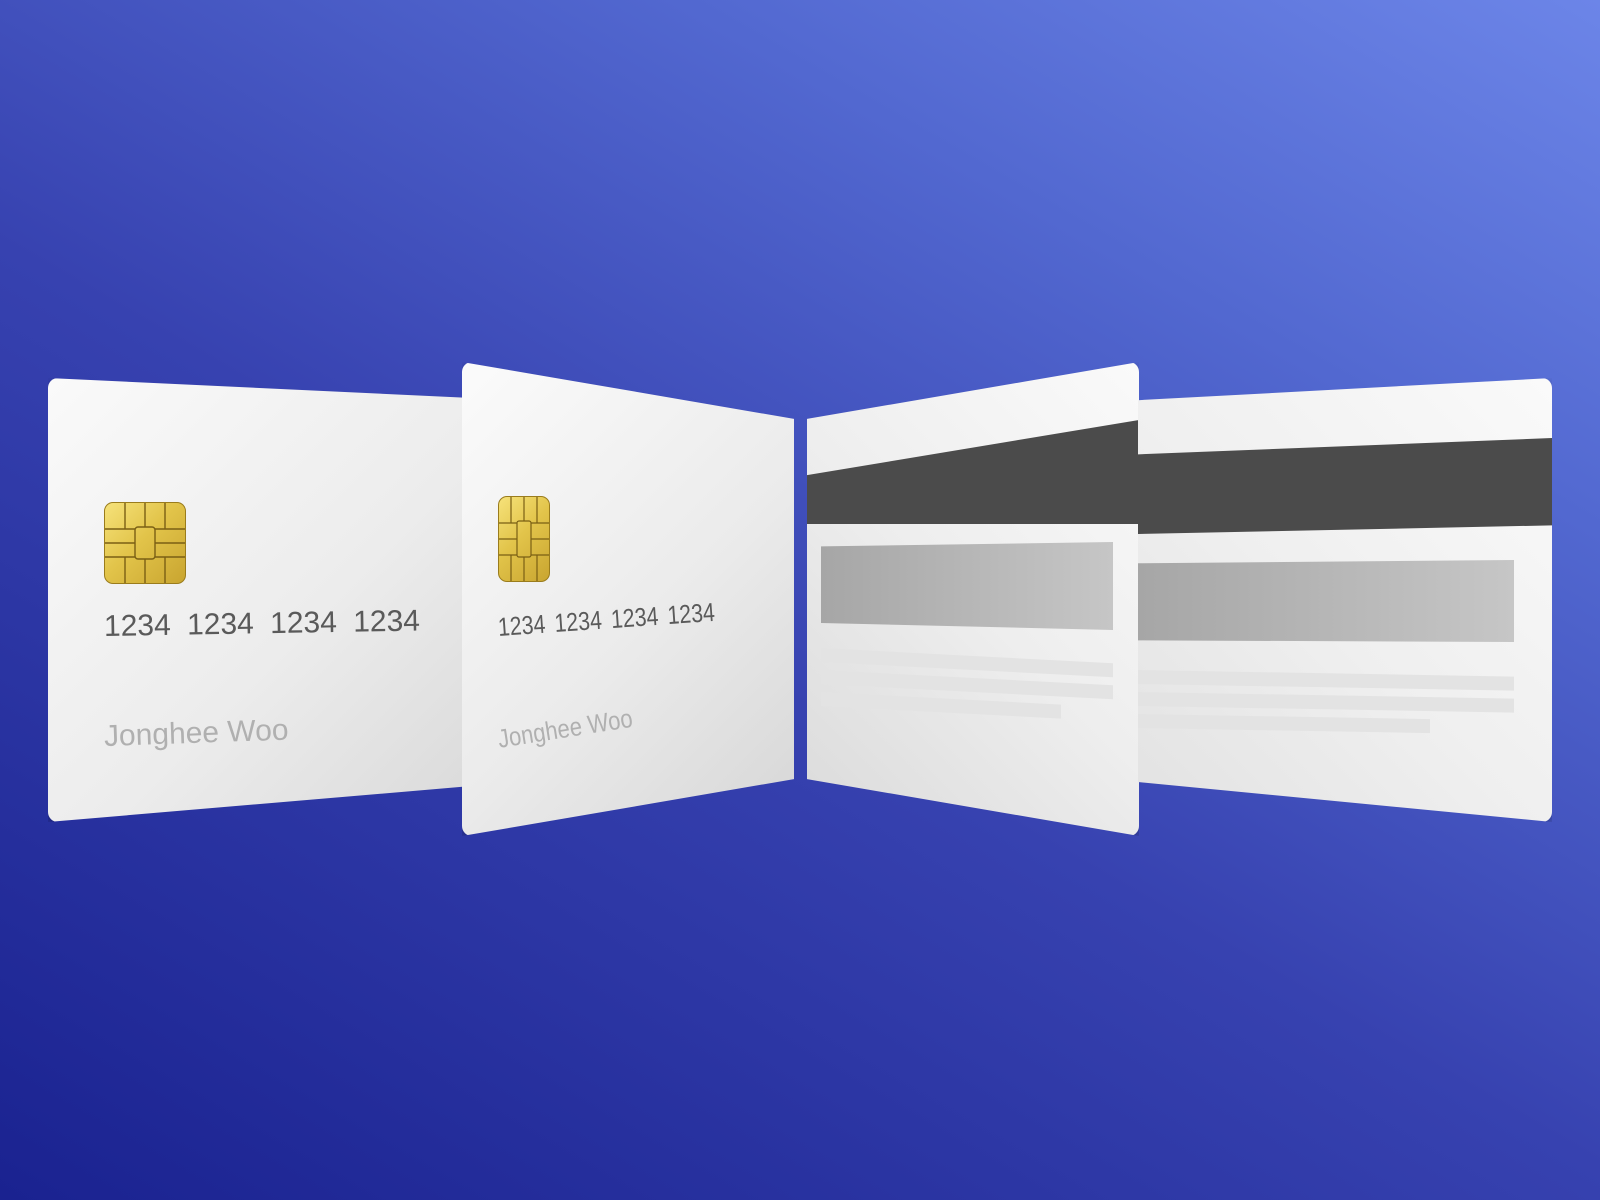 The image size is (1600, 1200). What do you see at coordinates (283, 600) in the screenshot?
I see `card-front-left: 1234 1234 1234 1234 Jonghee Woo` at bounding box center [283, 600].